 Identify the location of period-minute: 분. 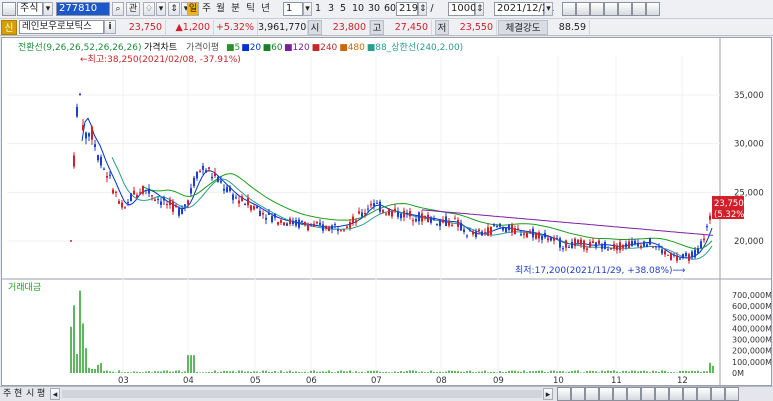
(235, 9).